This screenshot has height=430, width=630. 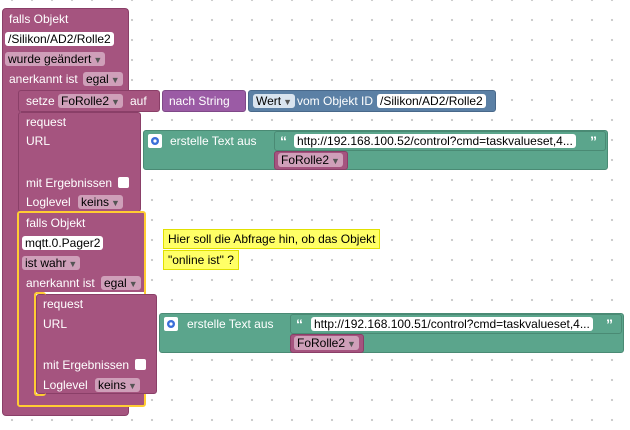 I want to click on request1-loglevel-value: keins, so click(x=95, y=202).